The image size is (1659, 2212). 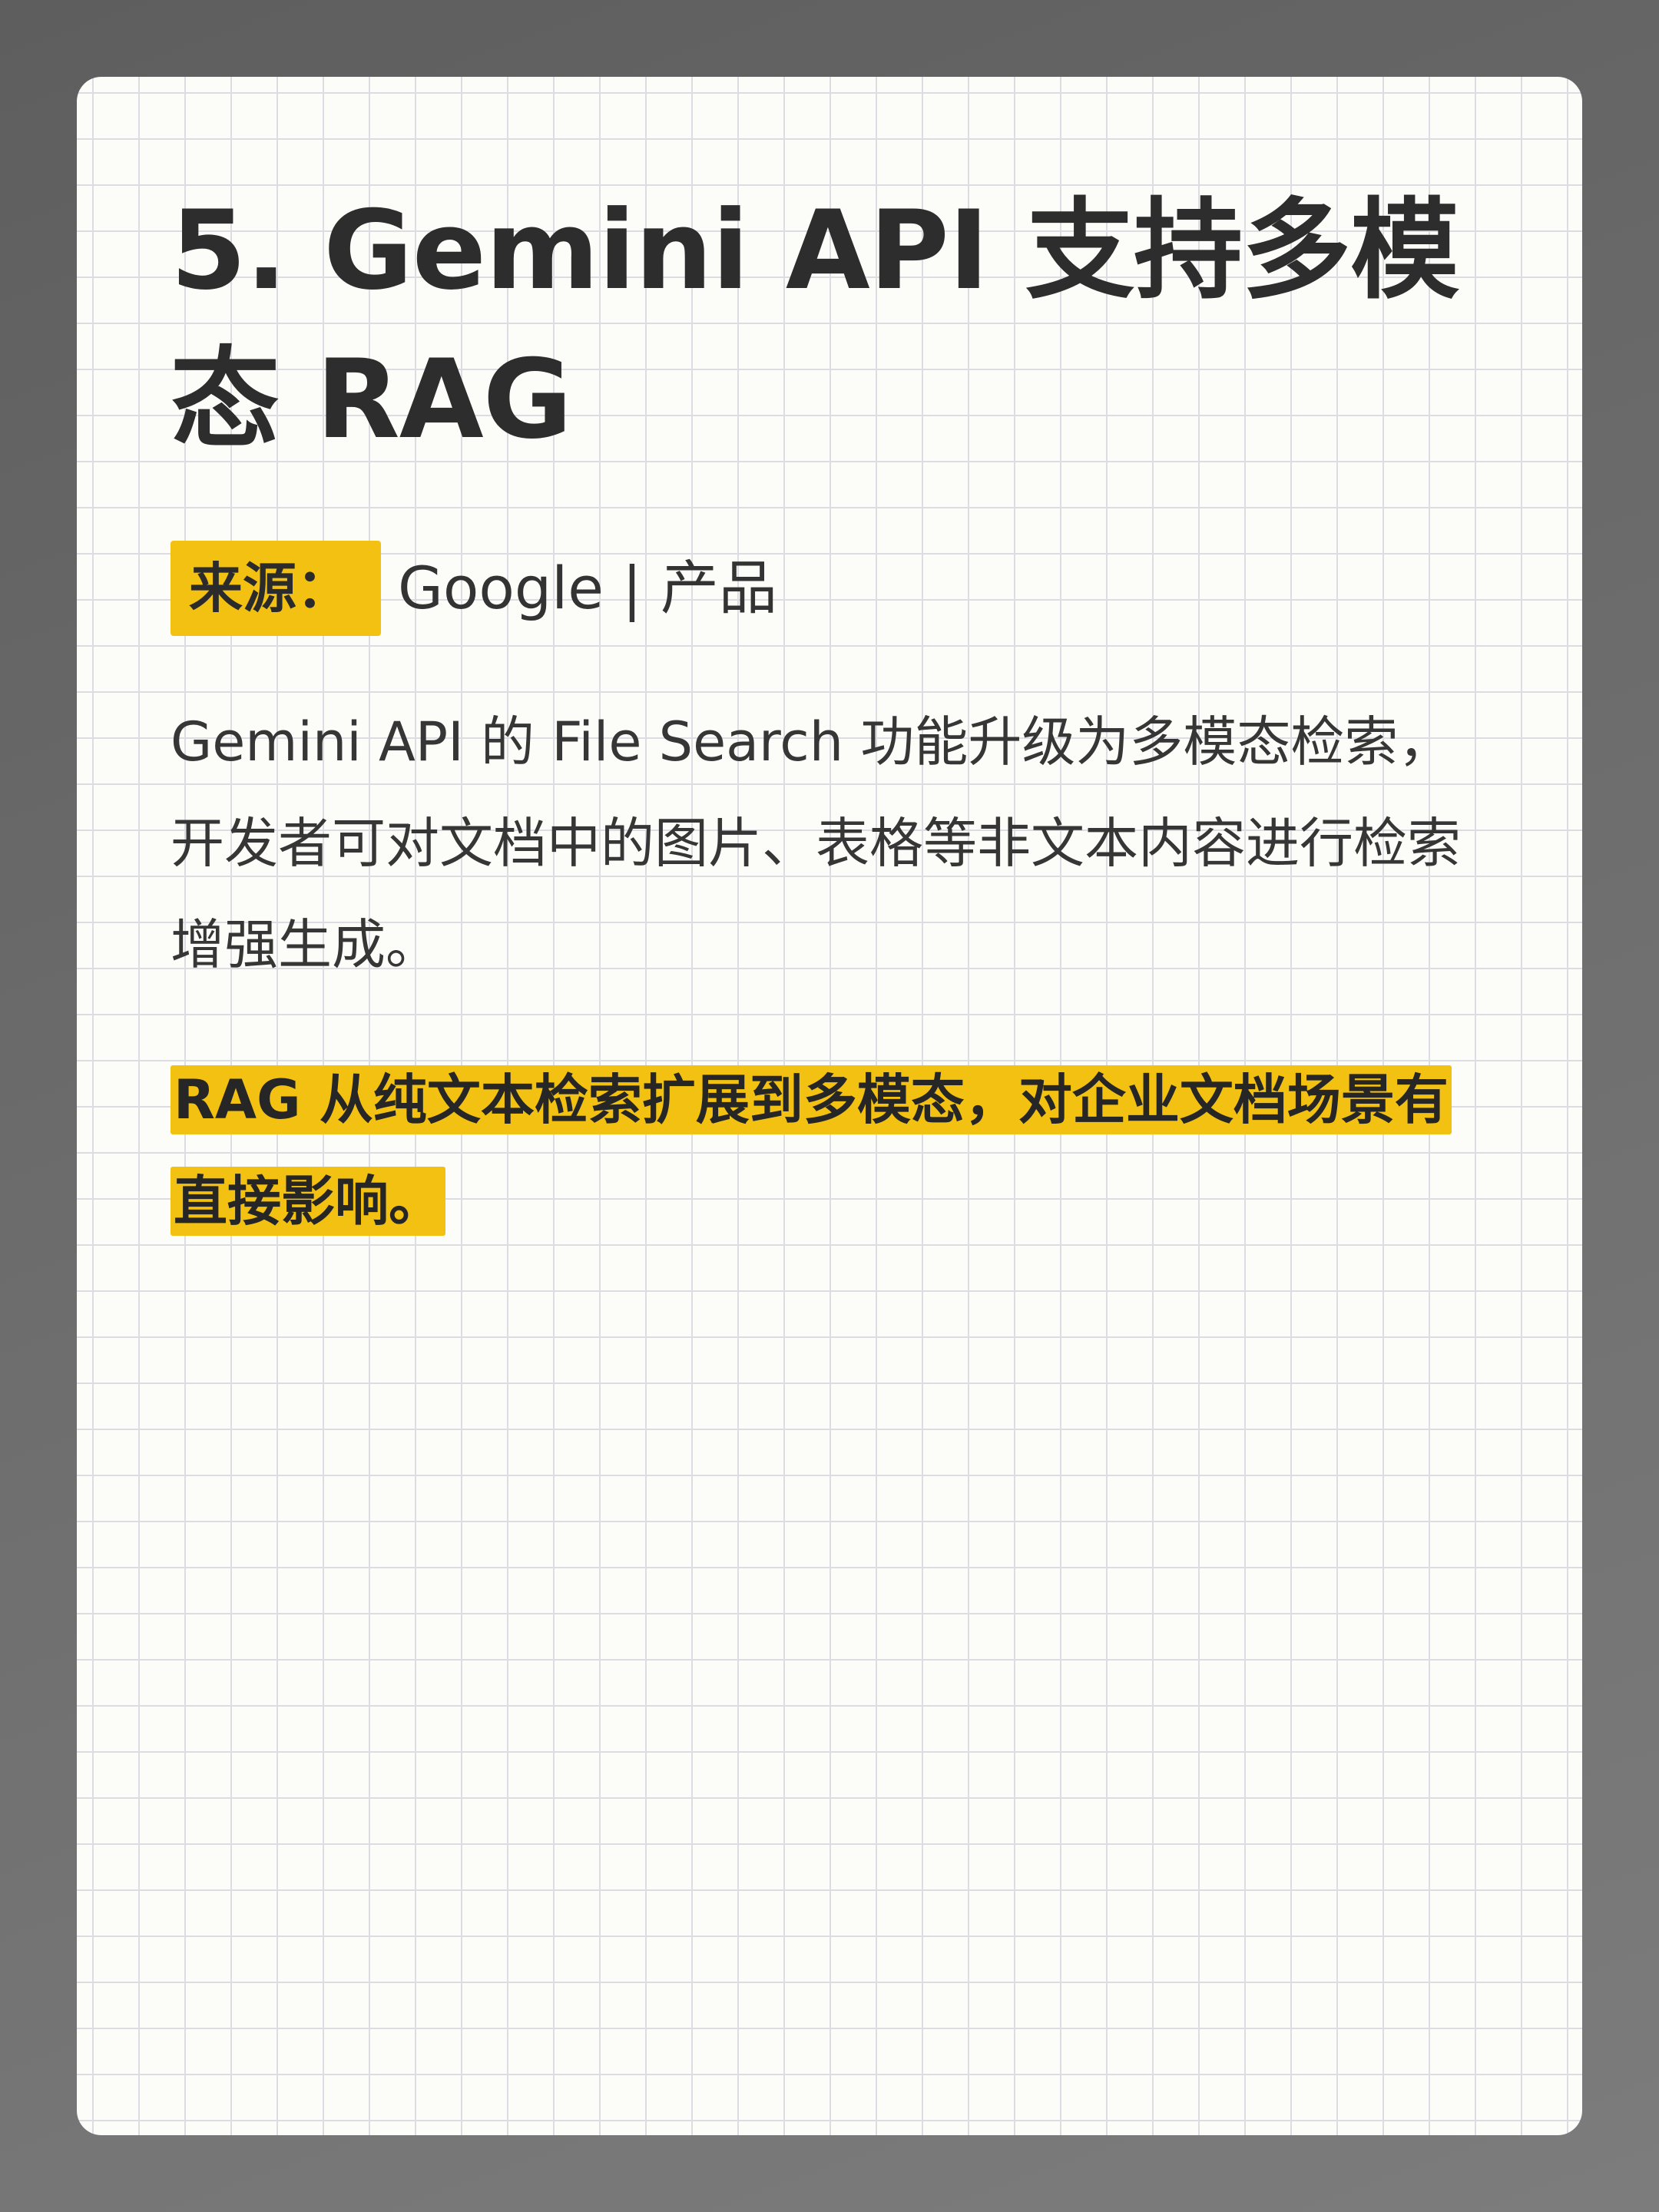 I want to click on highlight-text: RAG 从纯文本检索扩展到多模态，对企业文档场景有直接影响。, so click(x=812, y=1151).